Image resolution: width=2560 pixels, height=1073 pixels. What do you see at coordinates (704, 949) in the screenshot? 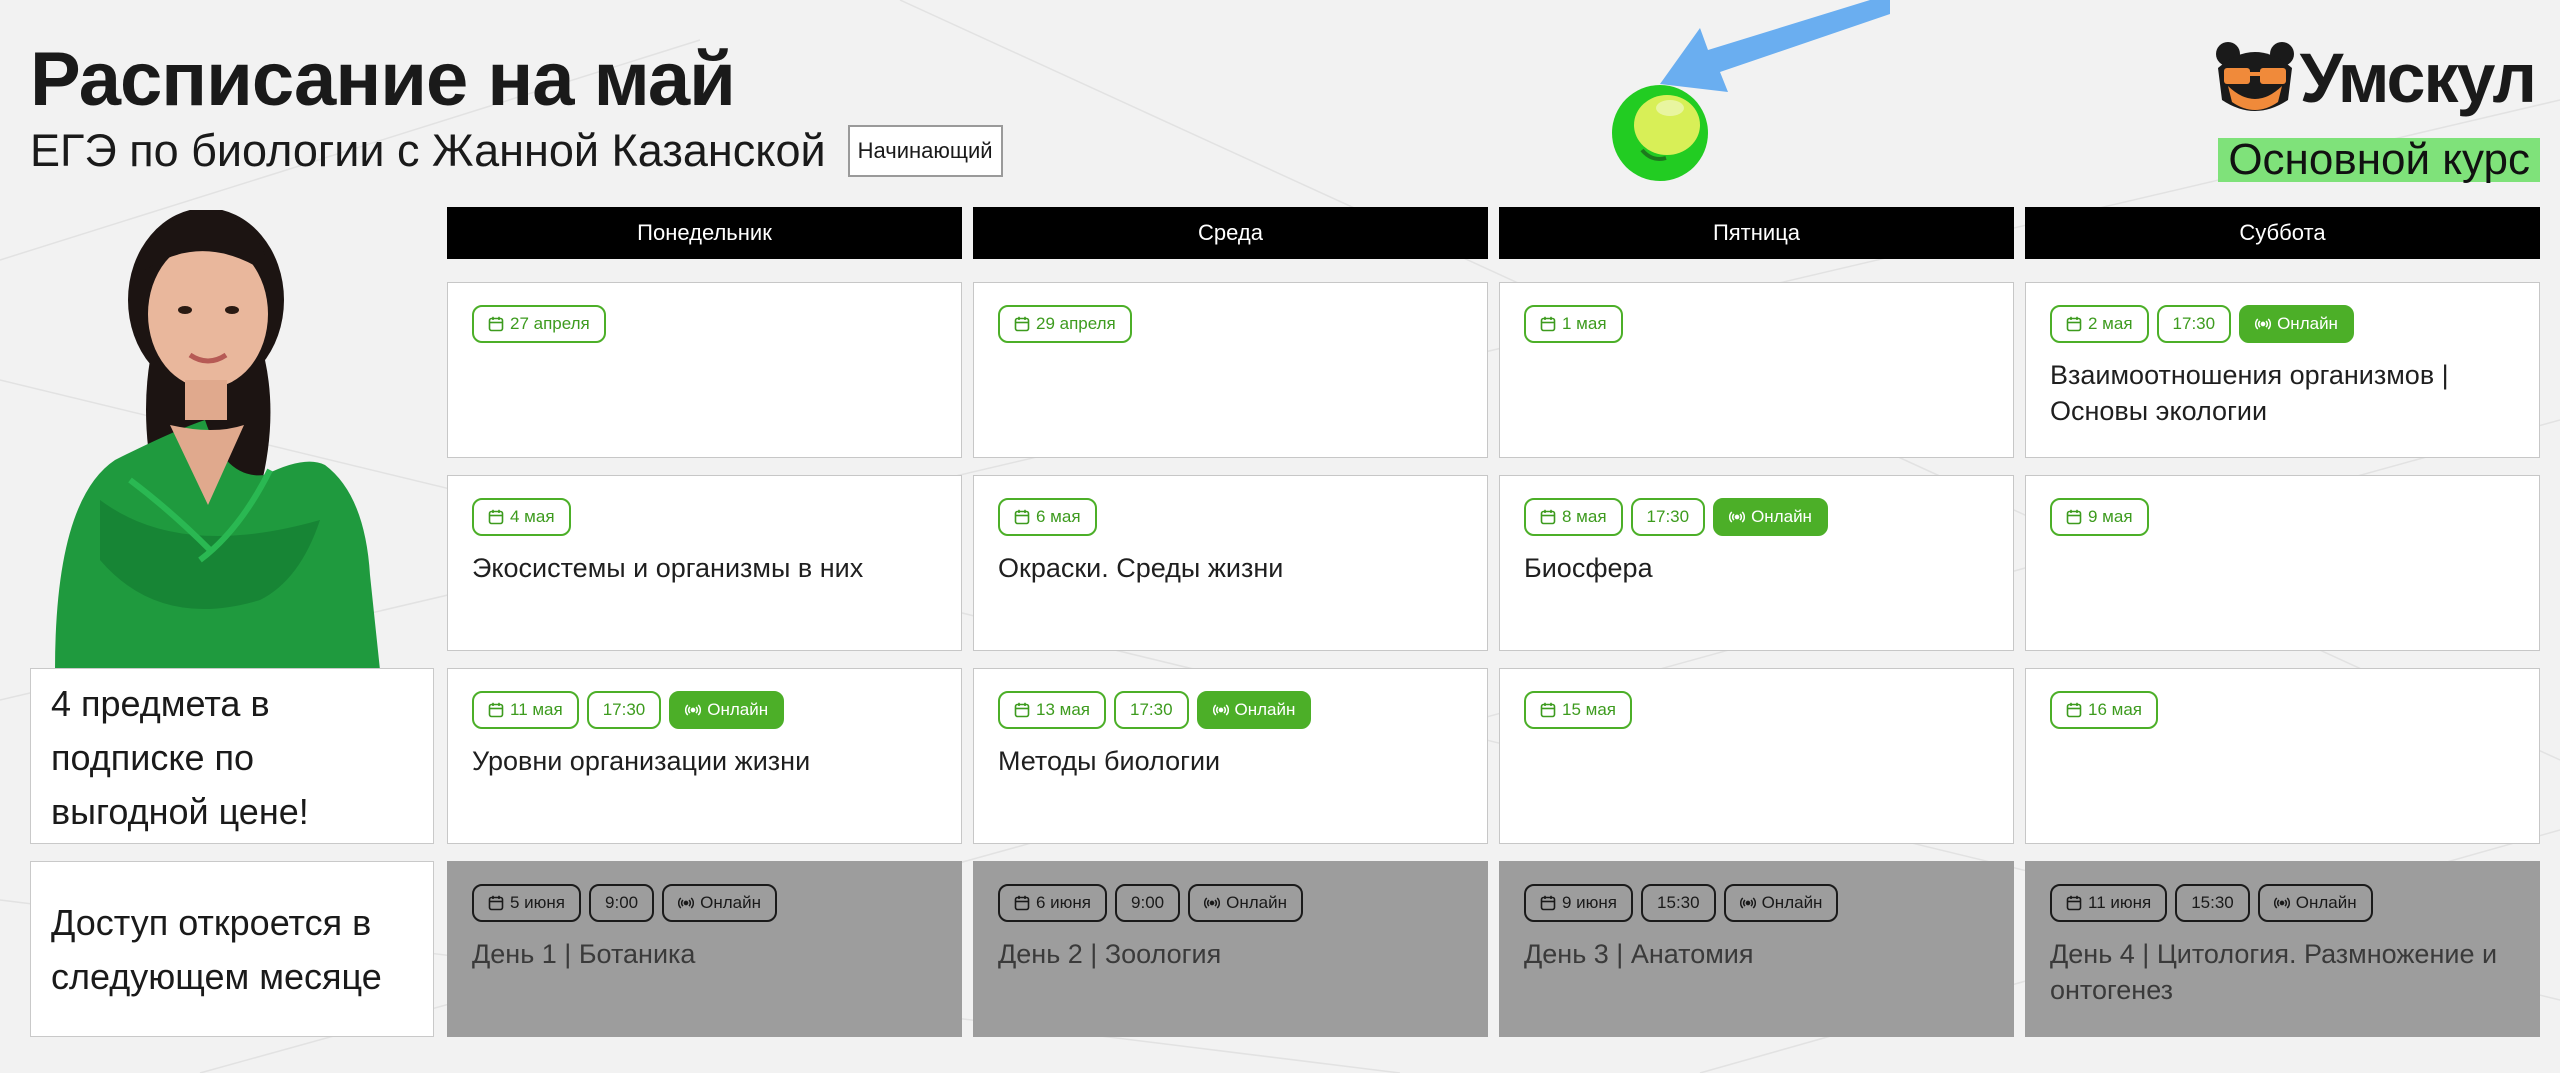
I see `lesson-card-locked: 5 июня 9:00 Онлайн День 1 | Ботаника` at bounding box center [704, 949].